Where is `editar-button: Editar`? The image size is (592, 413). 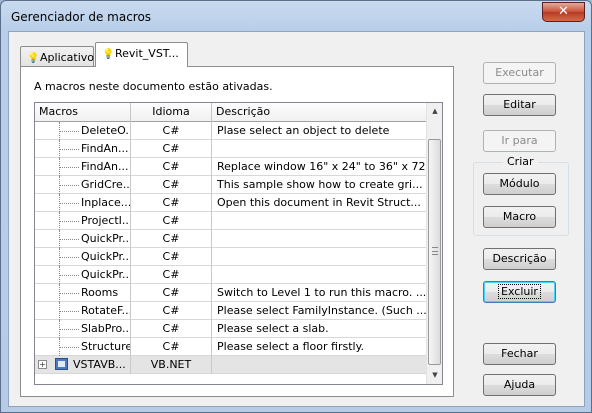 editar-button: Editar is located at coordinates (519, 105).